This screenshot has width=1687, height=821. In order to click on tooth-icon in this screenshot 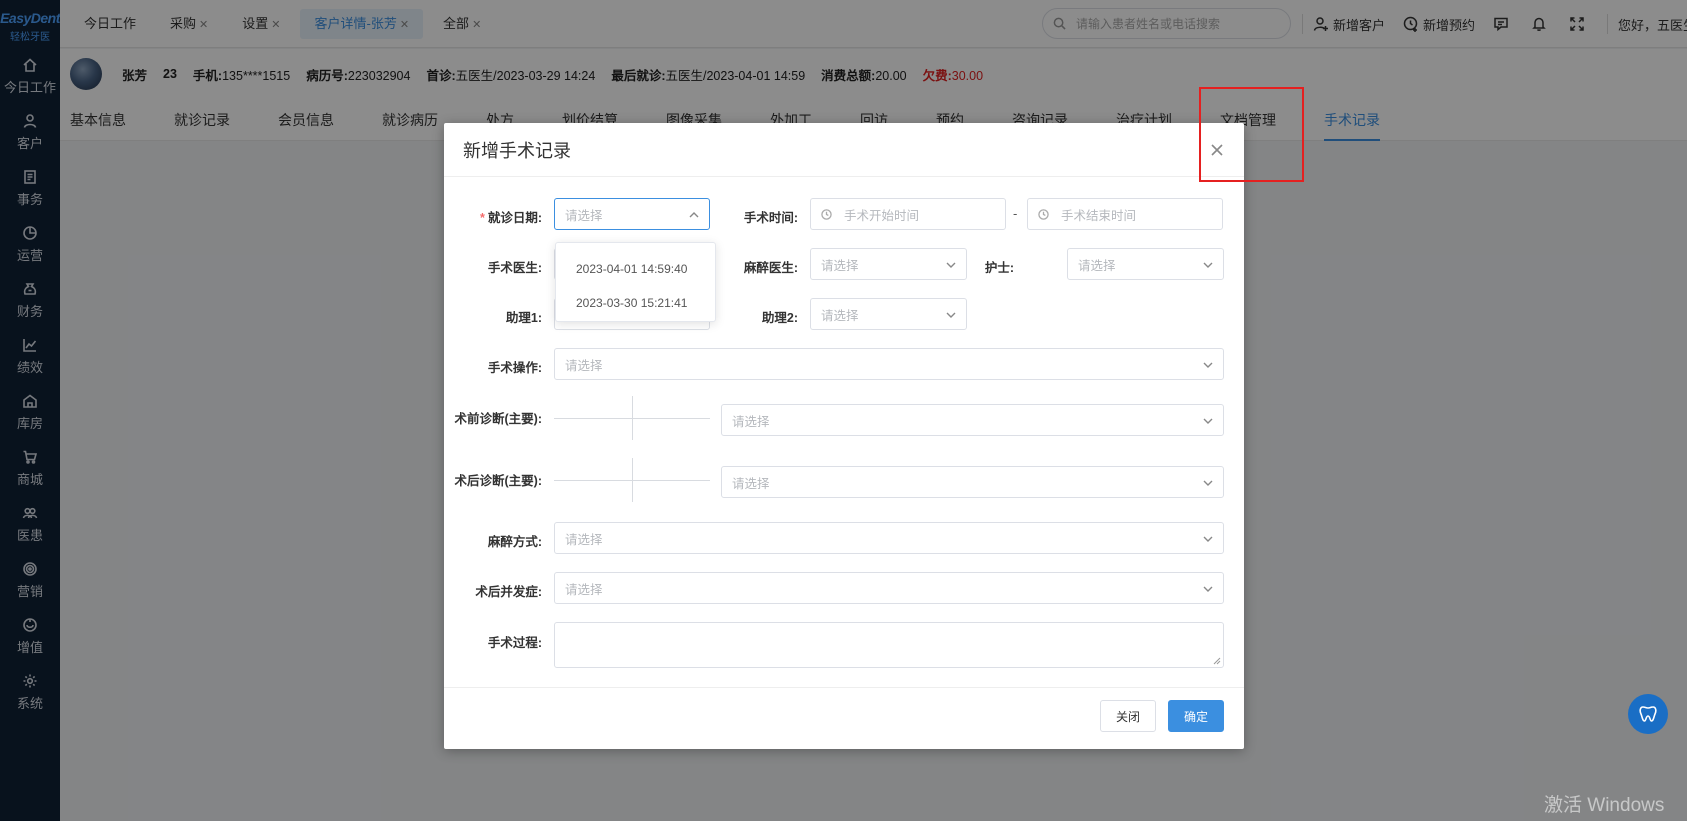, I will do `click(1648, 714)`.